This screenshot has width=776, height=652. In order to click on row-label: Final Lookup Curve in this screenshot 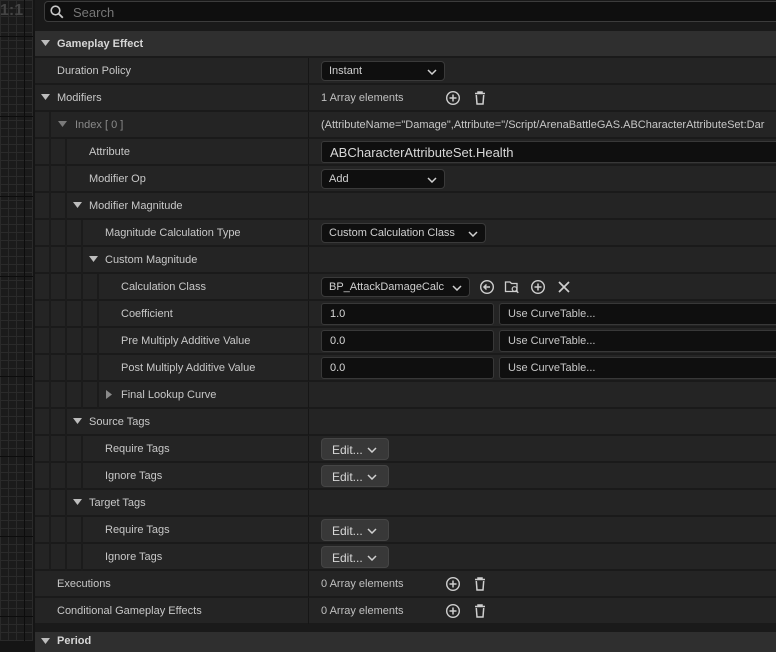, I will do `click(169, 395)`.